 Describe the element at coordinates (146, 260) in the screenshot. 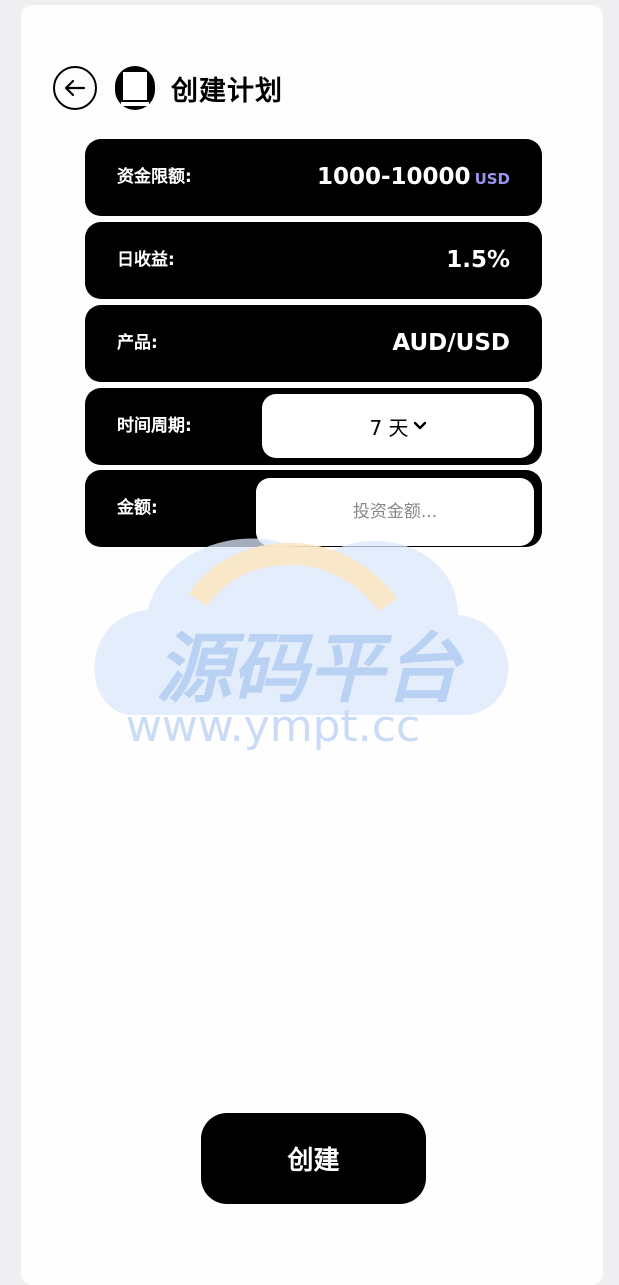

I see `daily-yield-label: 日收益:` at that location.